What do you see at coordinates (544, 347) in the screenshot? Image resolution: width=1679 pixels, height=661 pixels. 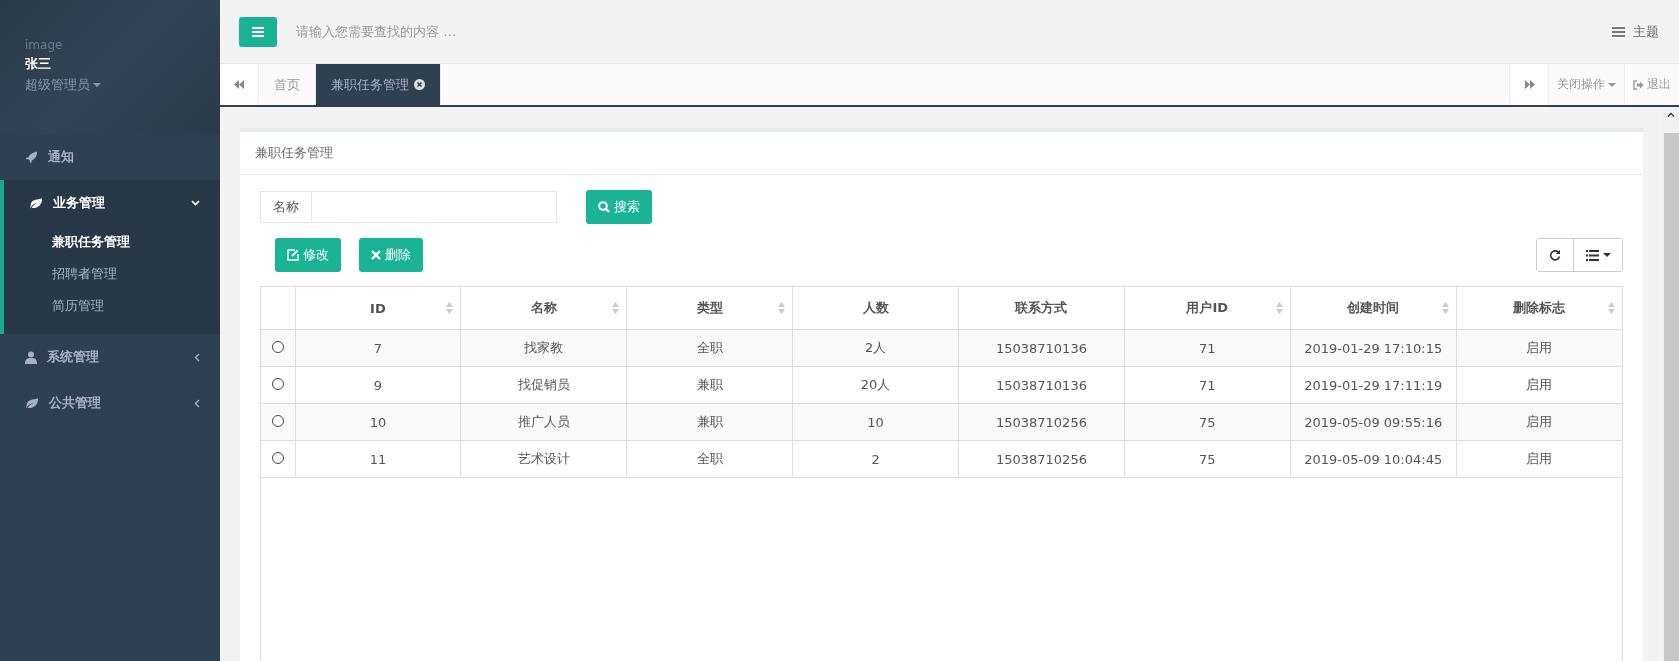 I see `table-cell: 找家教` at bounding box center [544, 347].